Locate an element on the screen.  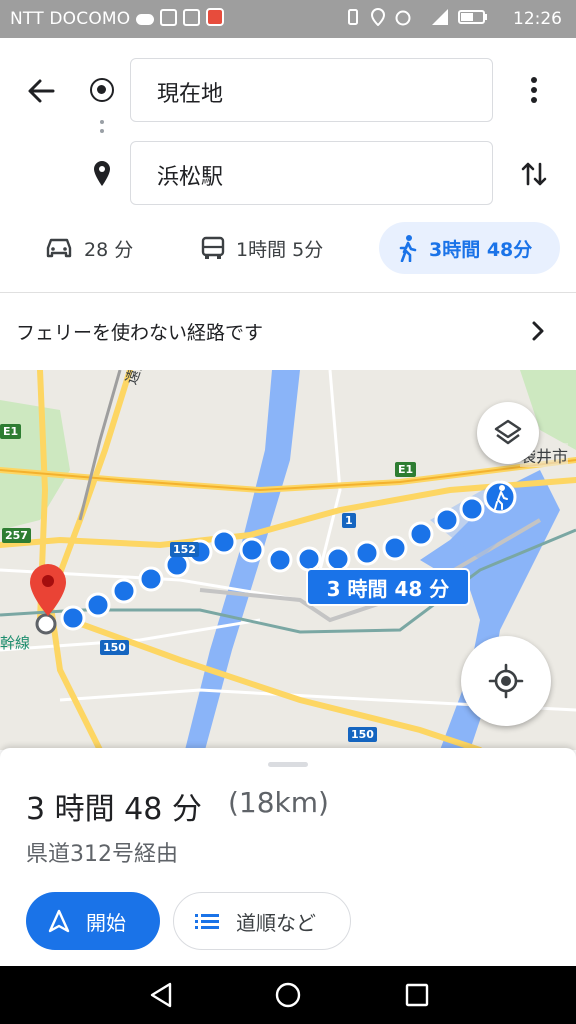
mode-car: 28 分 is located at coordinates (88, 248).